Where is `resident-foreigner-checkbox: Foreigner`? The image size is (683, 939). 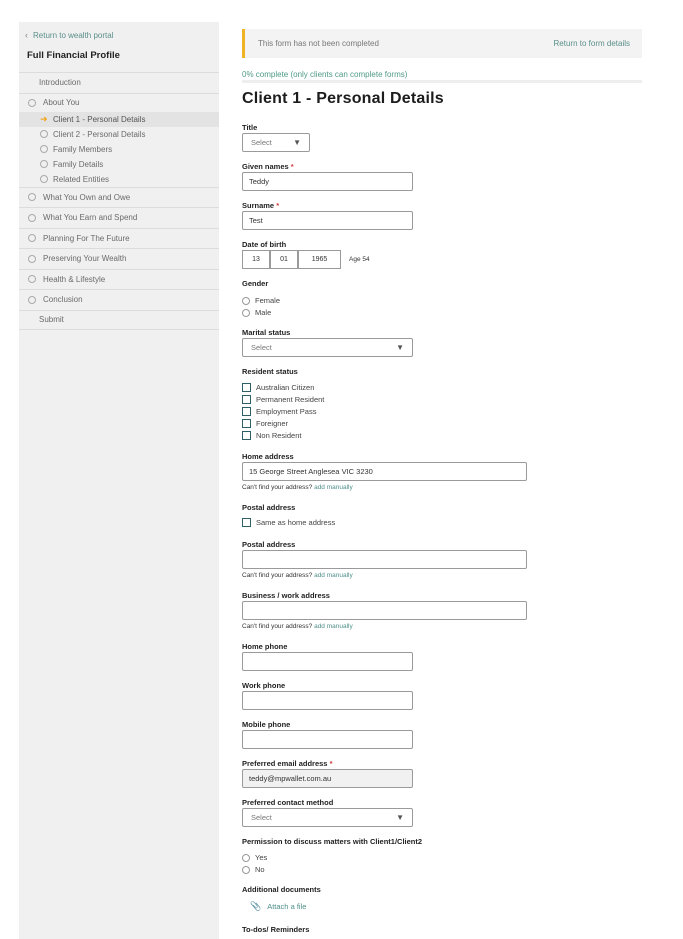 resident-foreigner-checkbox: Foreigner is located at coordinates (265, 423).